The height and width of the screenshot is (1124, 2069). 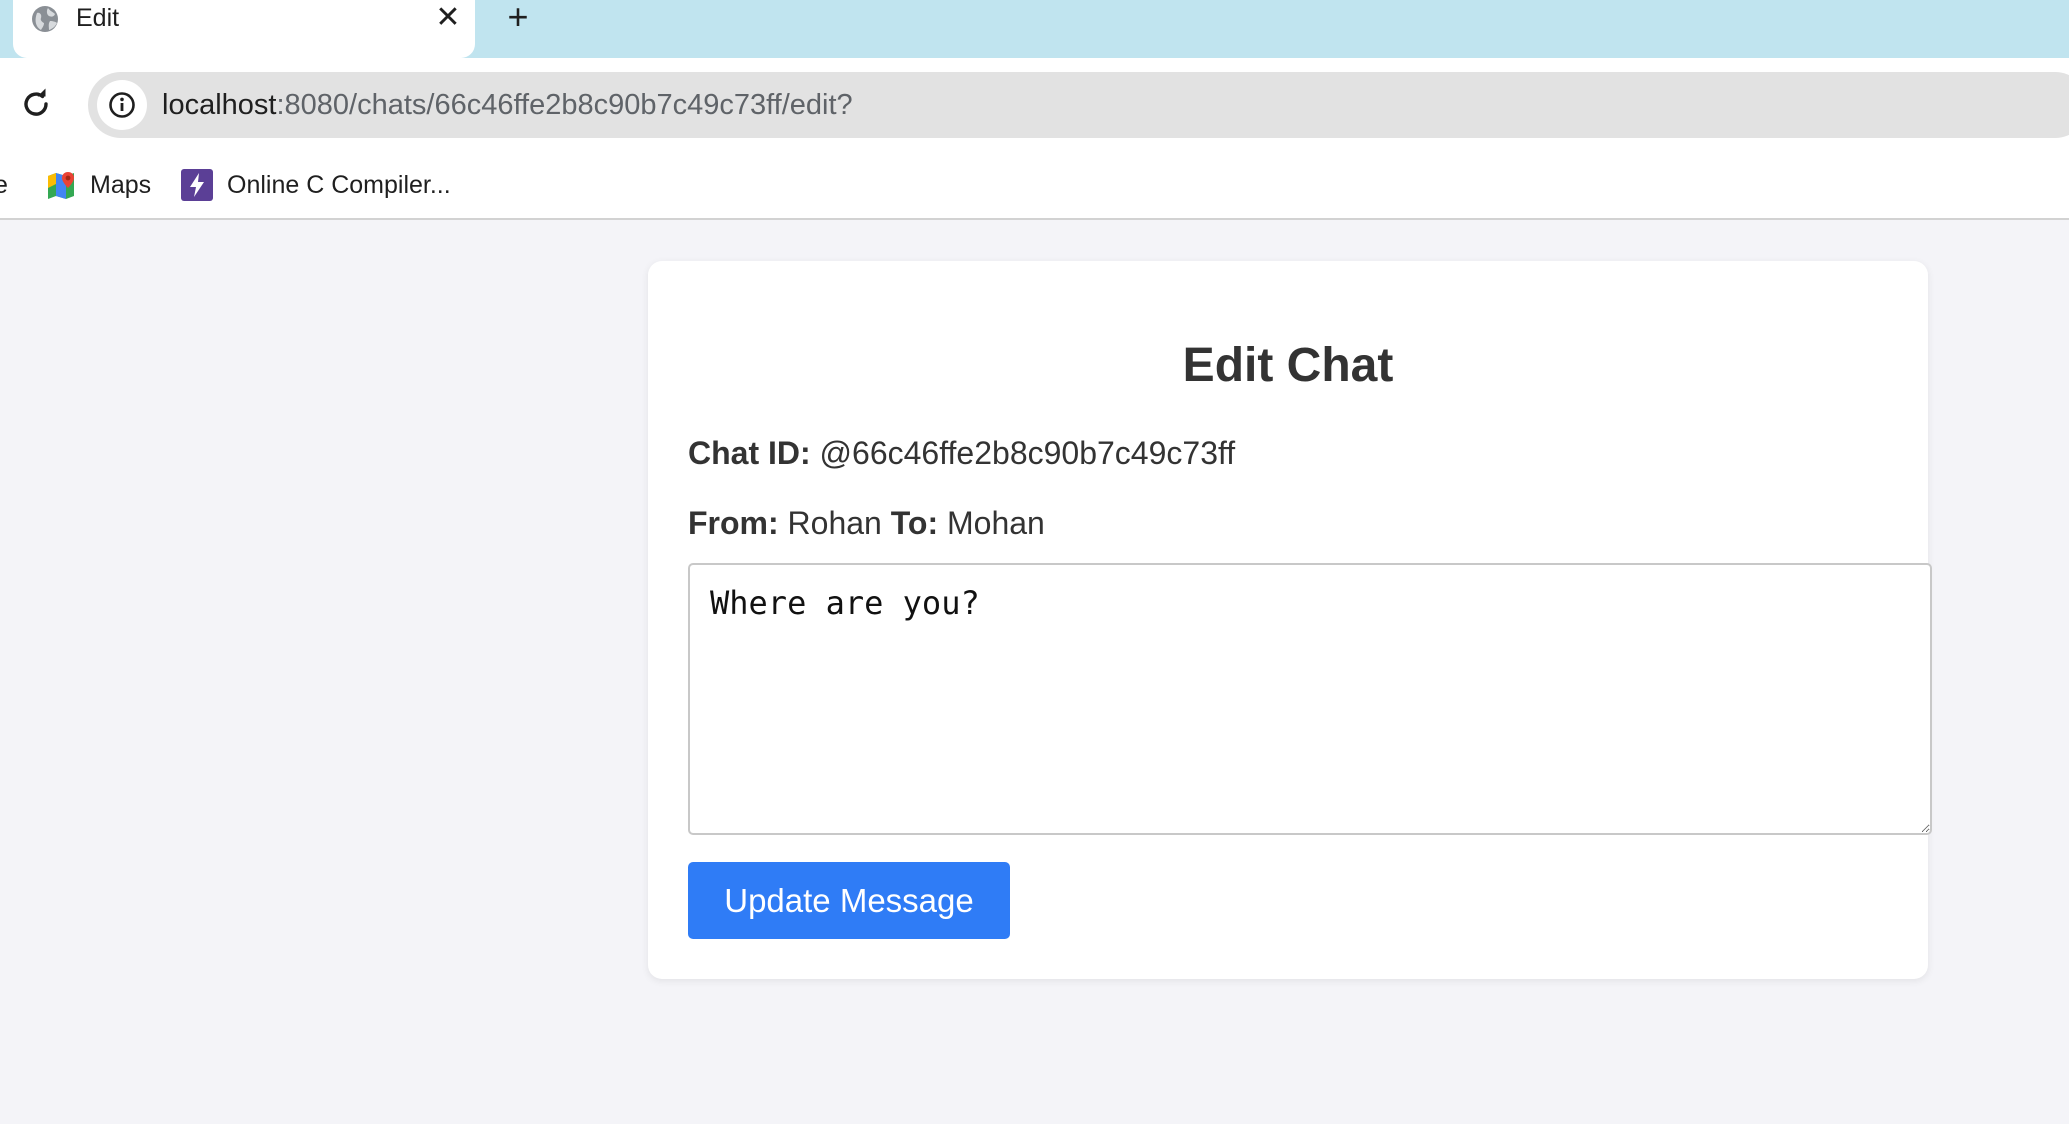 What do you see at coordinates (849, 900) in the screenshot?
I see `update-message-button: Update Message` at bounding box center [849, 900].